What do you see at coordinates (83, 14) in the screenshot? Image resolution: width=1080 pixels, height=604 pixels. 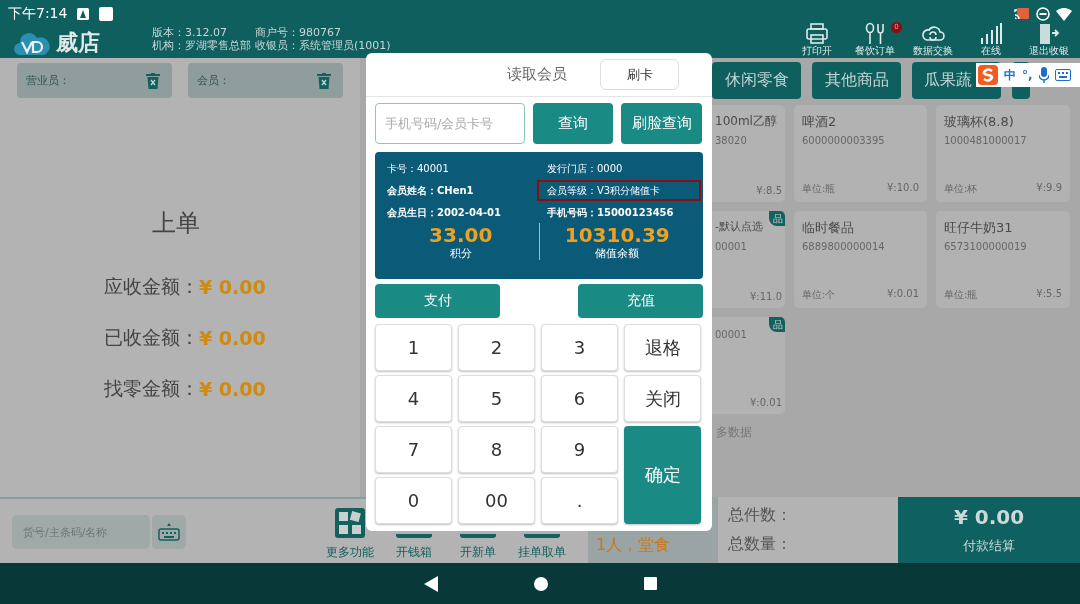 I see `keyboard-notification-icon` at bounding box center [83, 14].